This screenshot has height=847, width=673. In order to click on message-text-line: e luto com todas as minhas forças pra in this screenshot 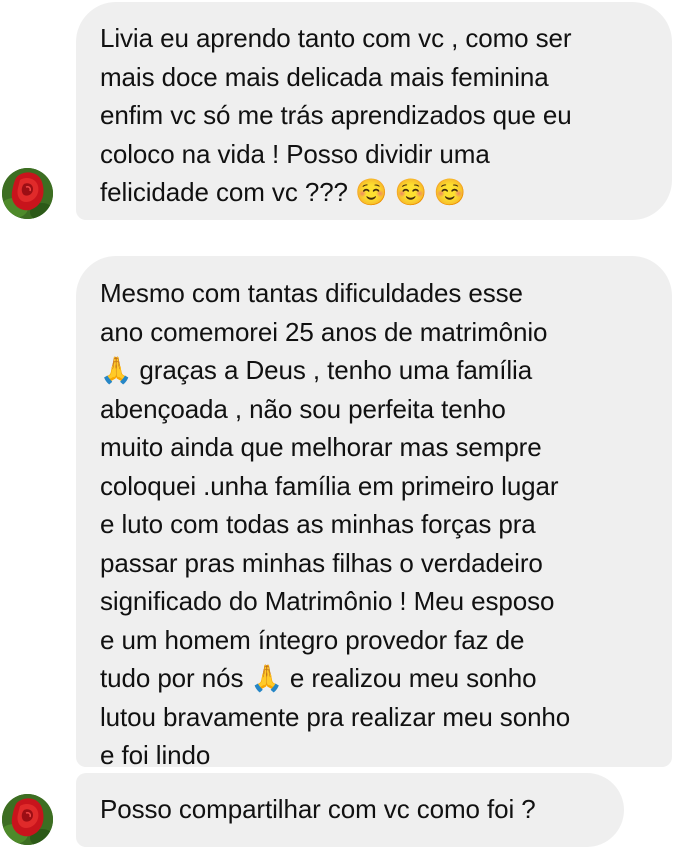, I will do `click(318, 524)`.